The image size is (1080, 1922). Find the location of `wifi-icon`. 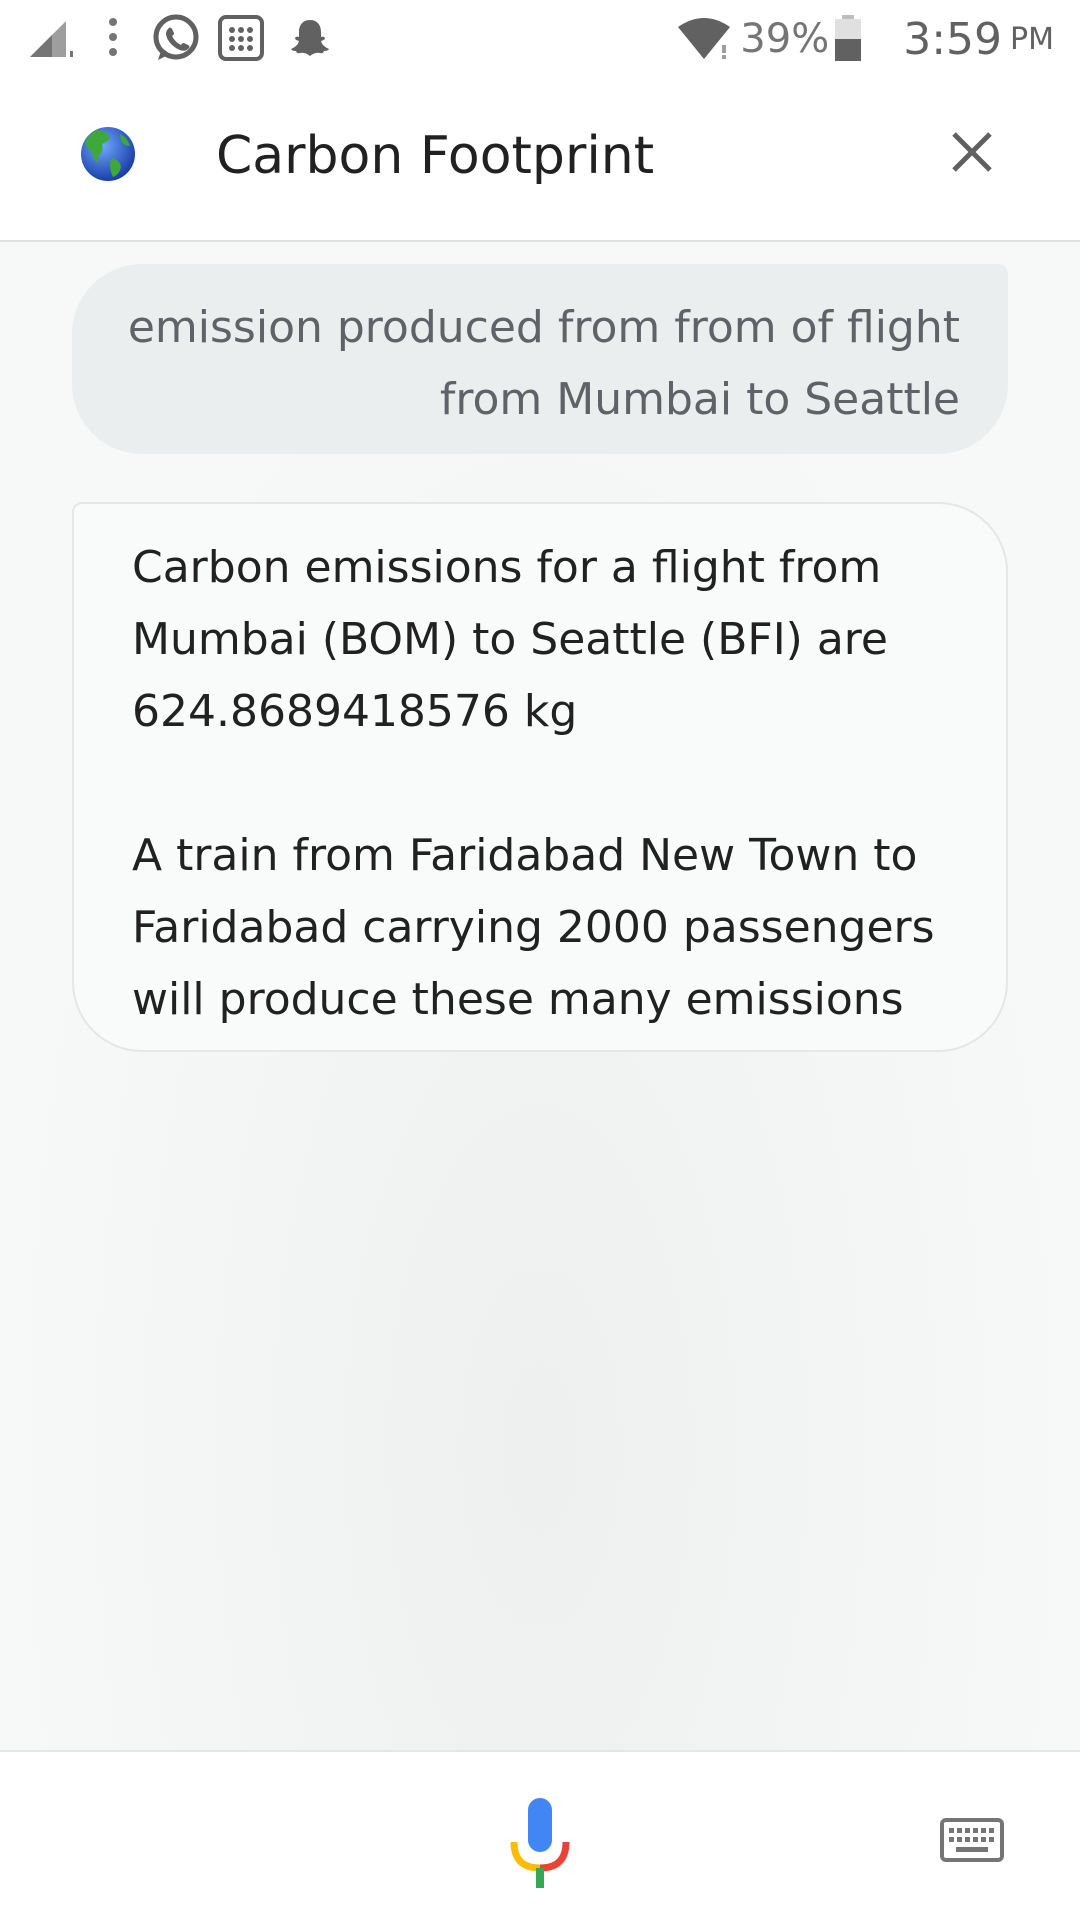

wifi-icon is located at coordinates (704, 38).